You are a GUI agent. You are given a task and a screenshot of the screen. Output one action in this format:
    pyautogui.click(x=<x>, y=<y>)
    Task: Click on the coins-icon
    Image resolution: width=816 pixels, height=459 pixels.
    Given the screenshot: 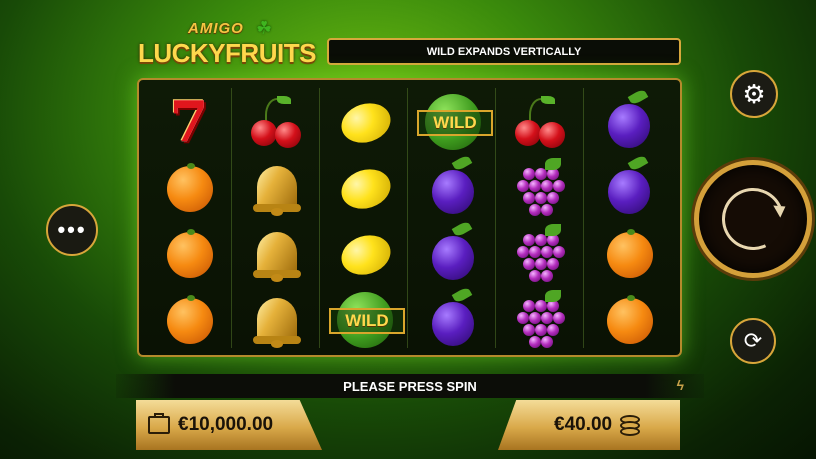 What is the action you would take?
    pyautogui.click(x=630, y=425)
    